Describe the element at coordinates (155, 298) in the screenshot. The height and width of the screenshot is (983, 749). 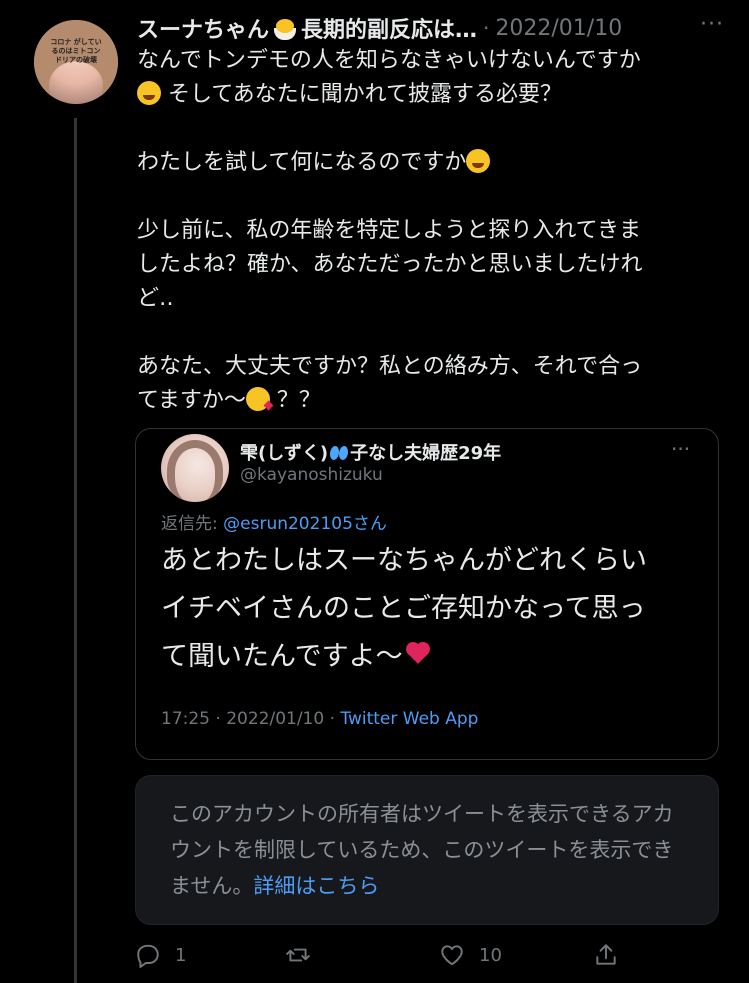
I see `tweet-line: ど‥` at that location.